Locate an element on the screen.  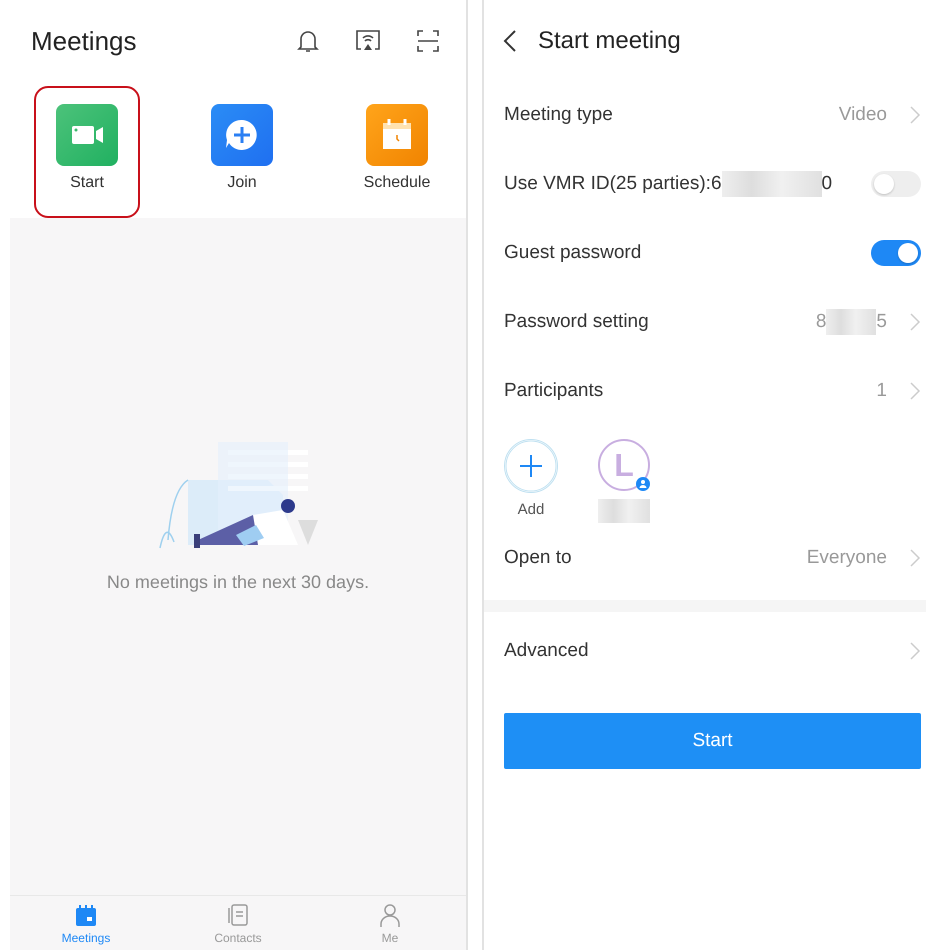
setting-value: 1 is located at coordinates (881, 391).